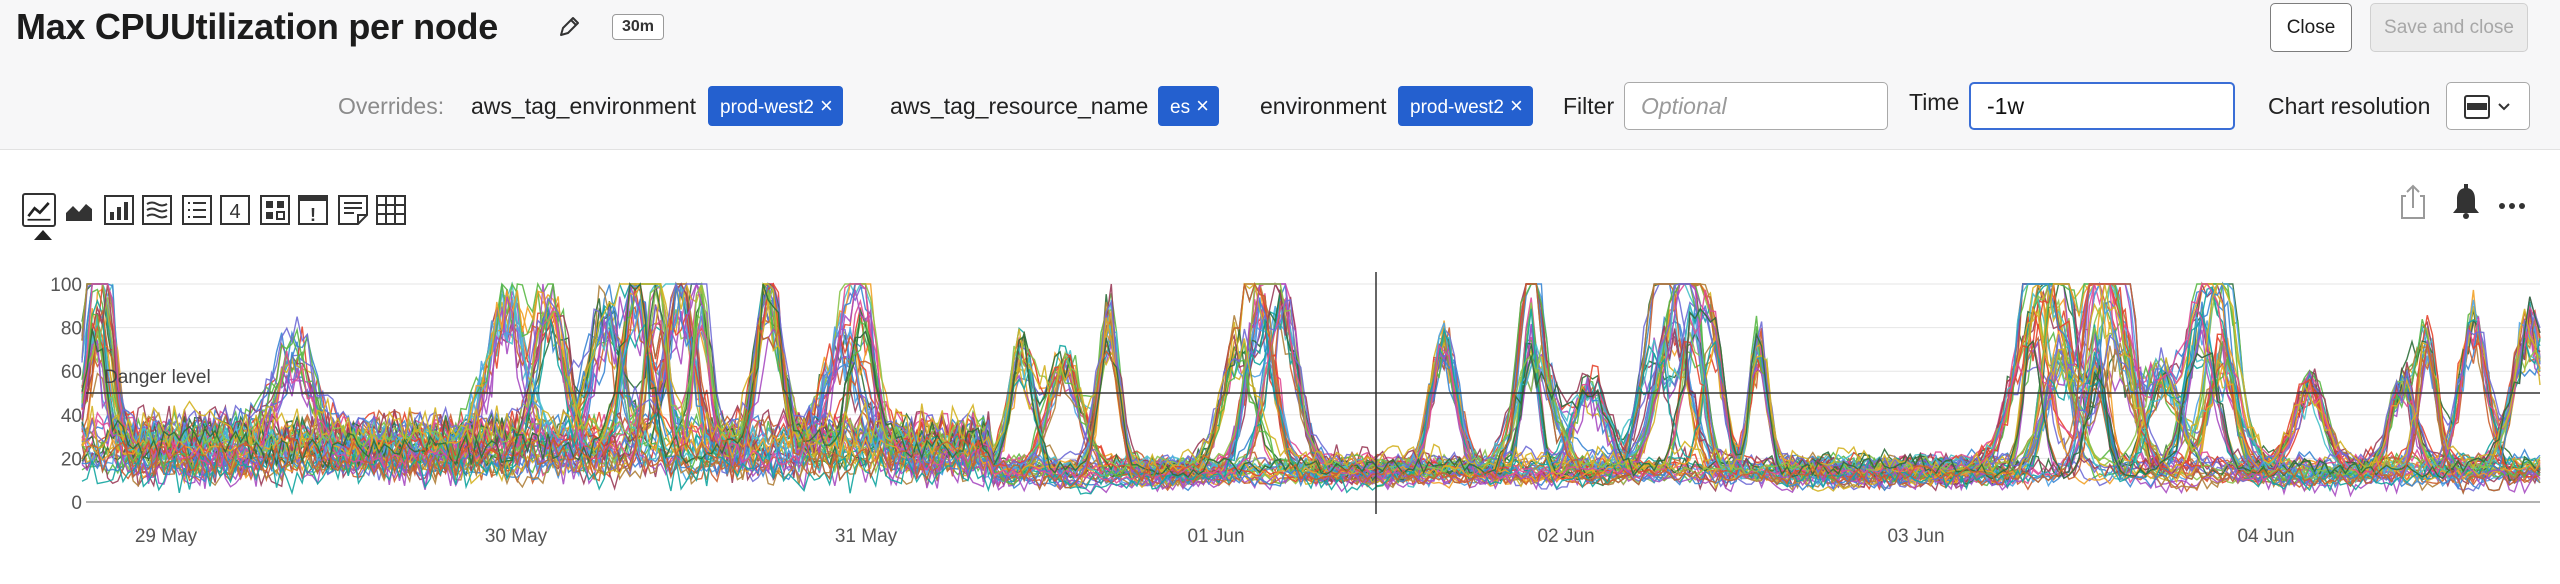  I want to click on overrides-label: Overrides:, so click(391, 106).